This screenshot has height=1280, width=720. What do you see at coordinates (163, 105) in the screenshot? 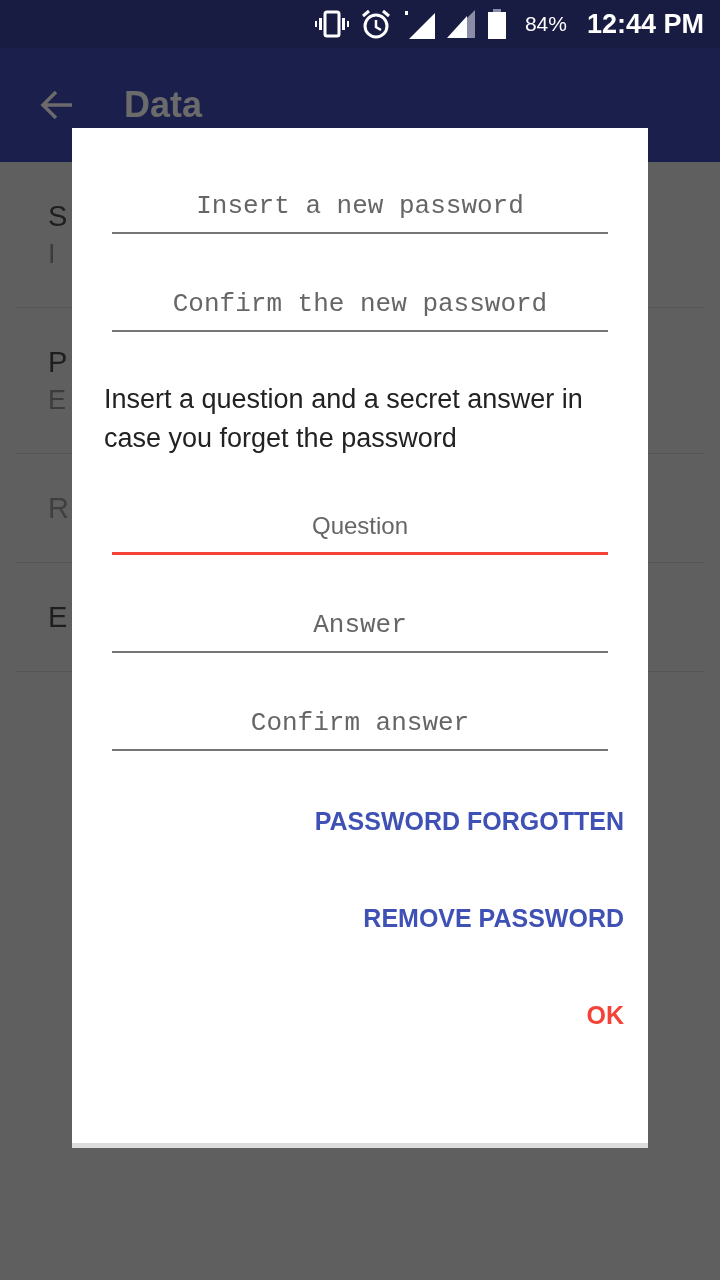
I see `screen-title: Data` at bounding box center [163, 105].